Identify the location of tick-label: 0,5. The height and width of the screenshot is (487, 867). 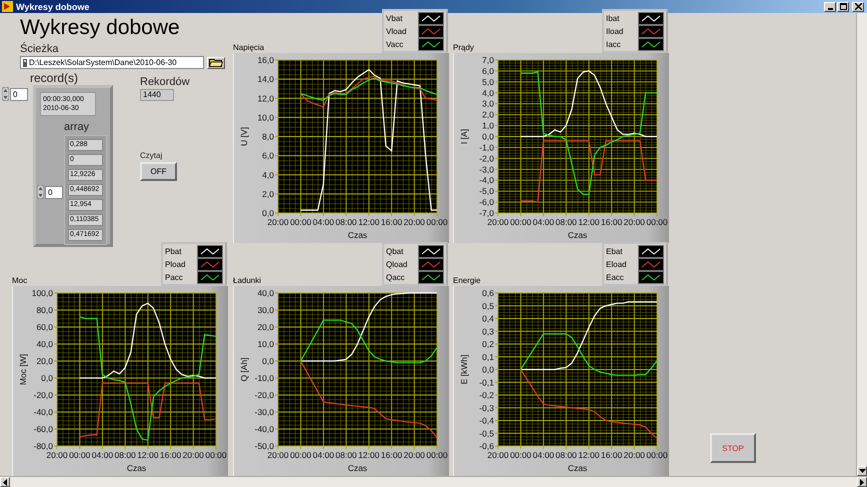
(488, 305).